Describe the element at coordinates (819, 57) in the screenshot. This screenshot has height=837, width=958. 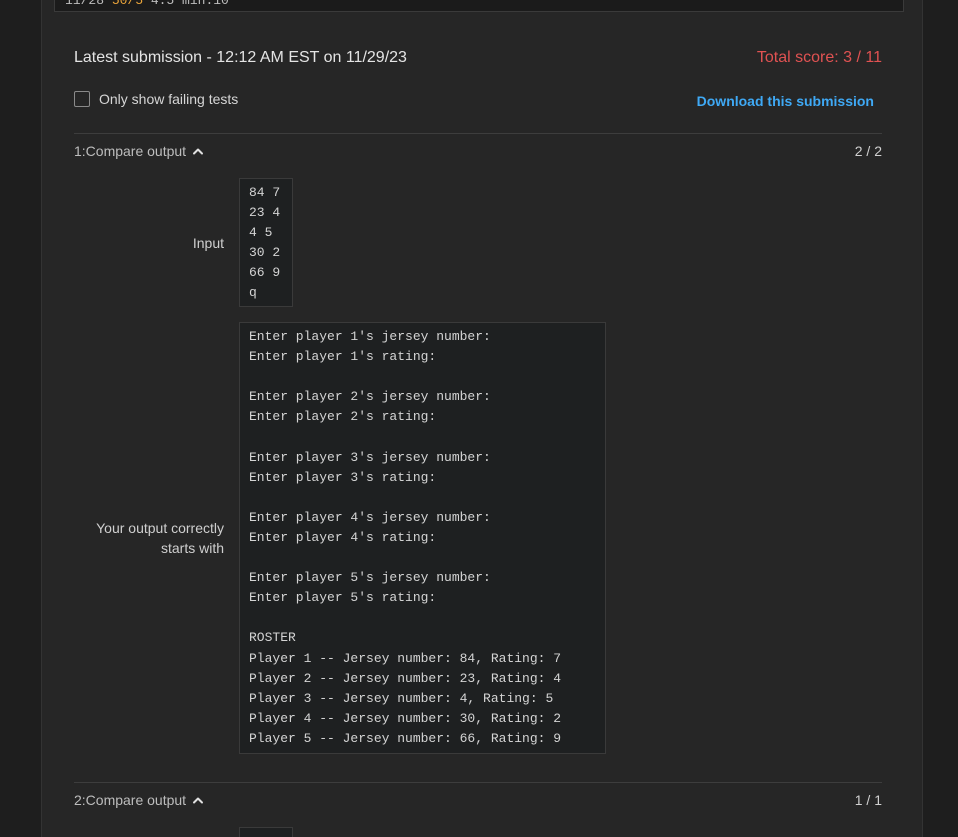
I see `total-score: Total score: 3 / 11` at that location.